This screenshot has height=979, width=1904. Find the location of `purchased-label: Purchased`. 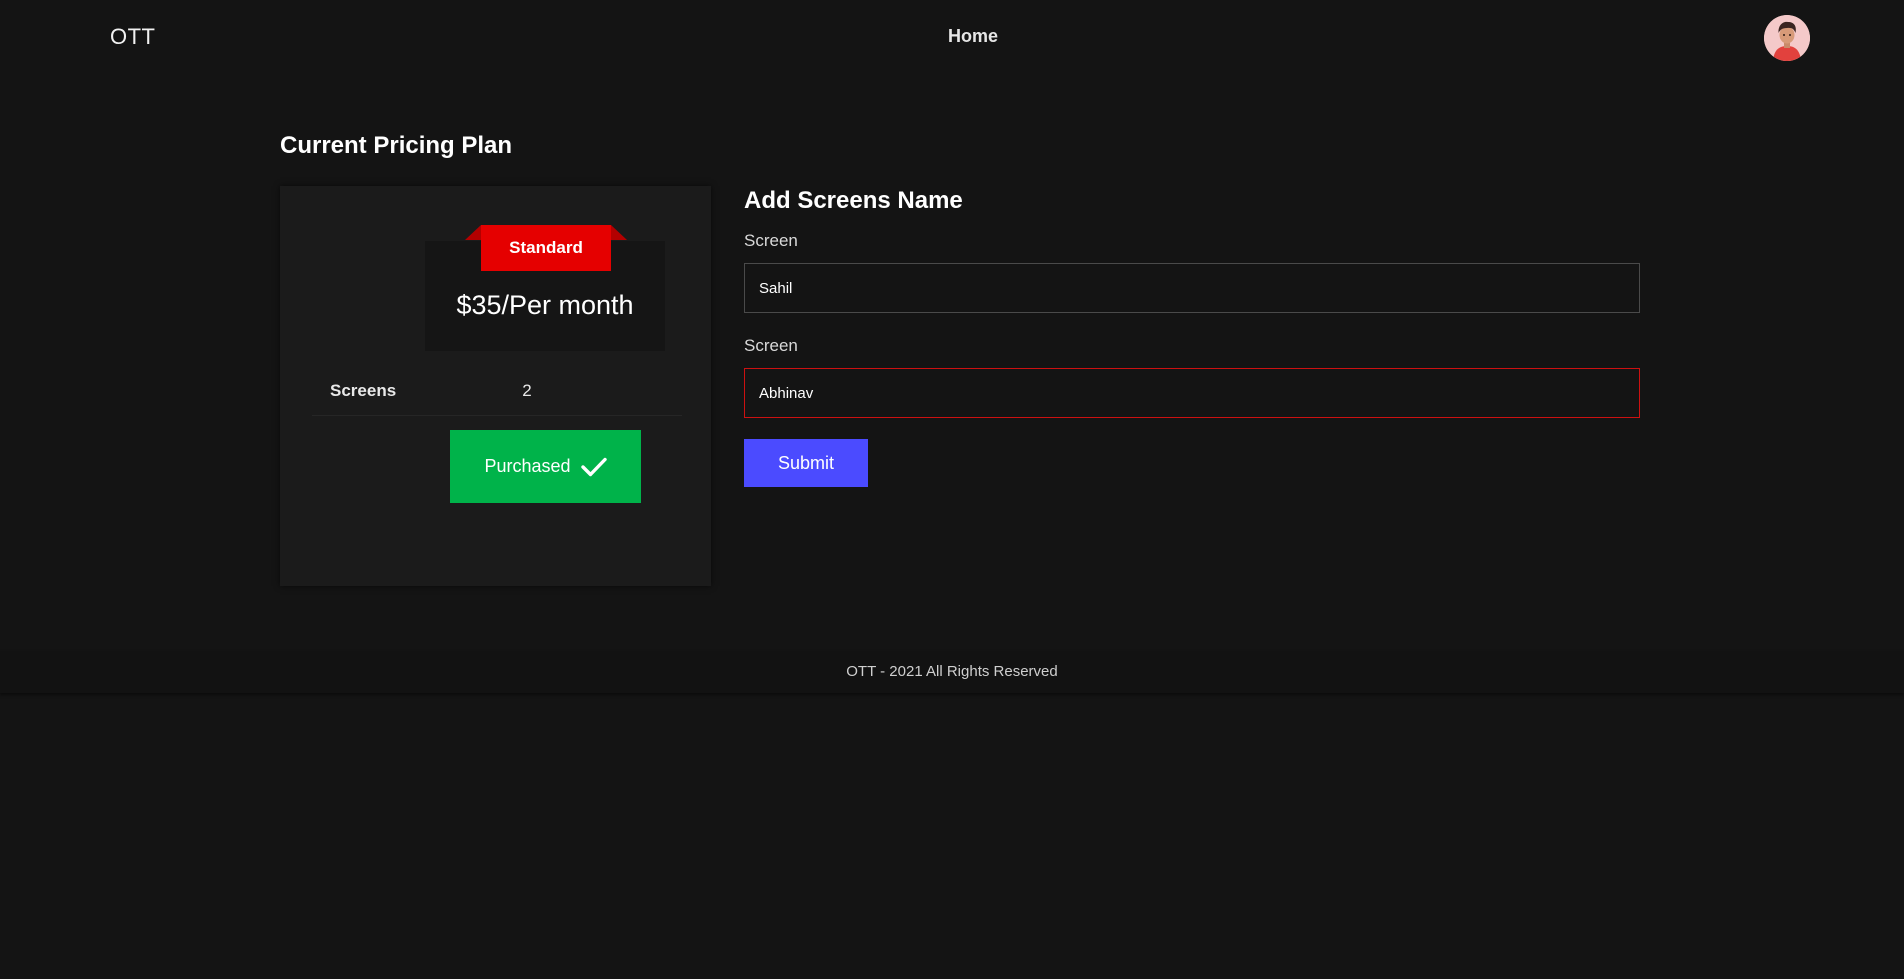

purchased-label: Purchased is located at coordinates (527, 466).